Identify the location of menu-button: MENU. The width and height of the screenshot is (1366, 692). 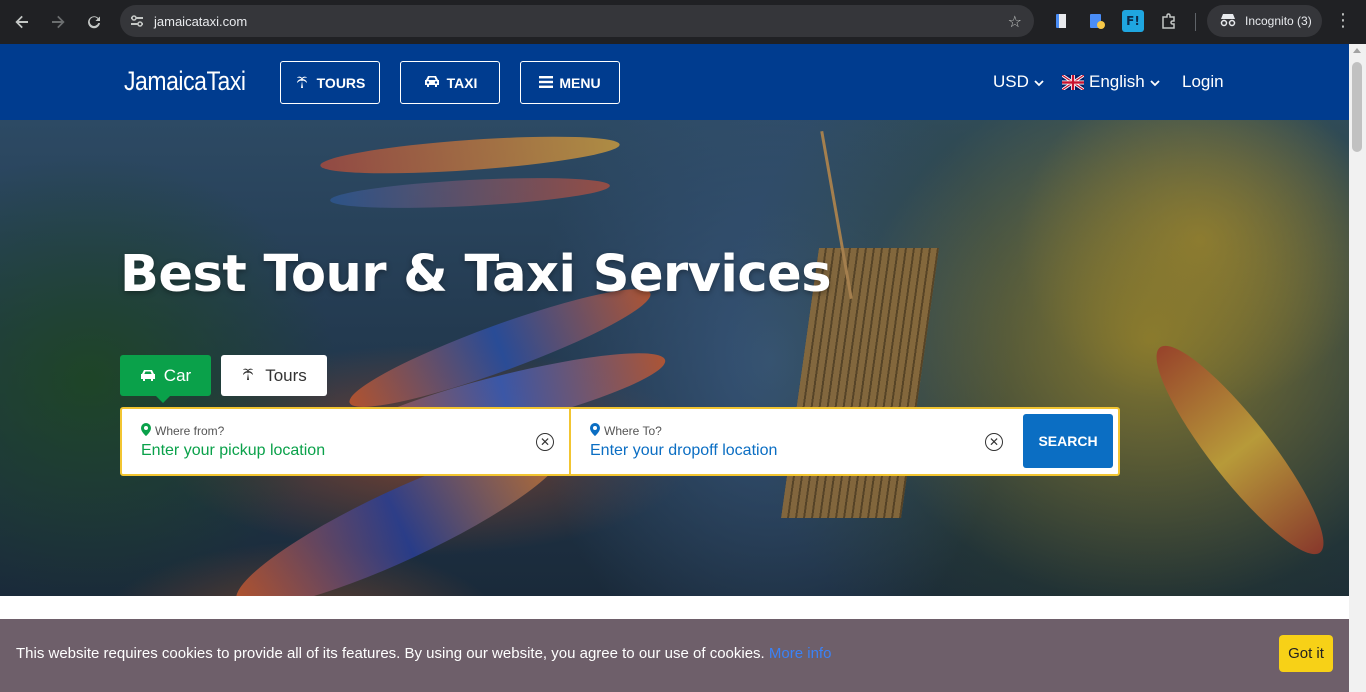
(570, 82).